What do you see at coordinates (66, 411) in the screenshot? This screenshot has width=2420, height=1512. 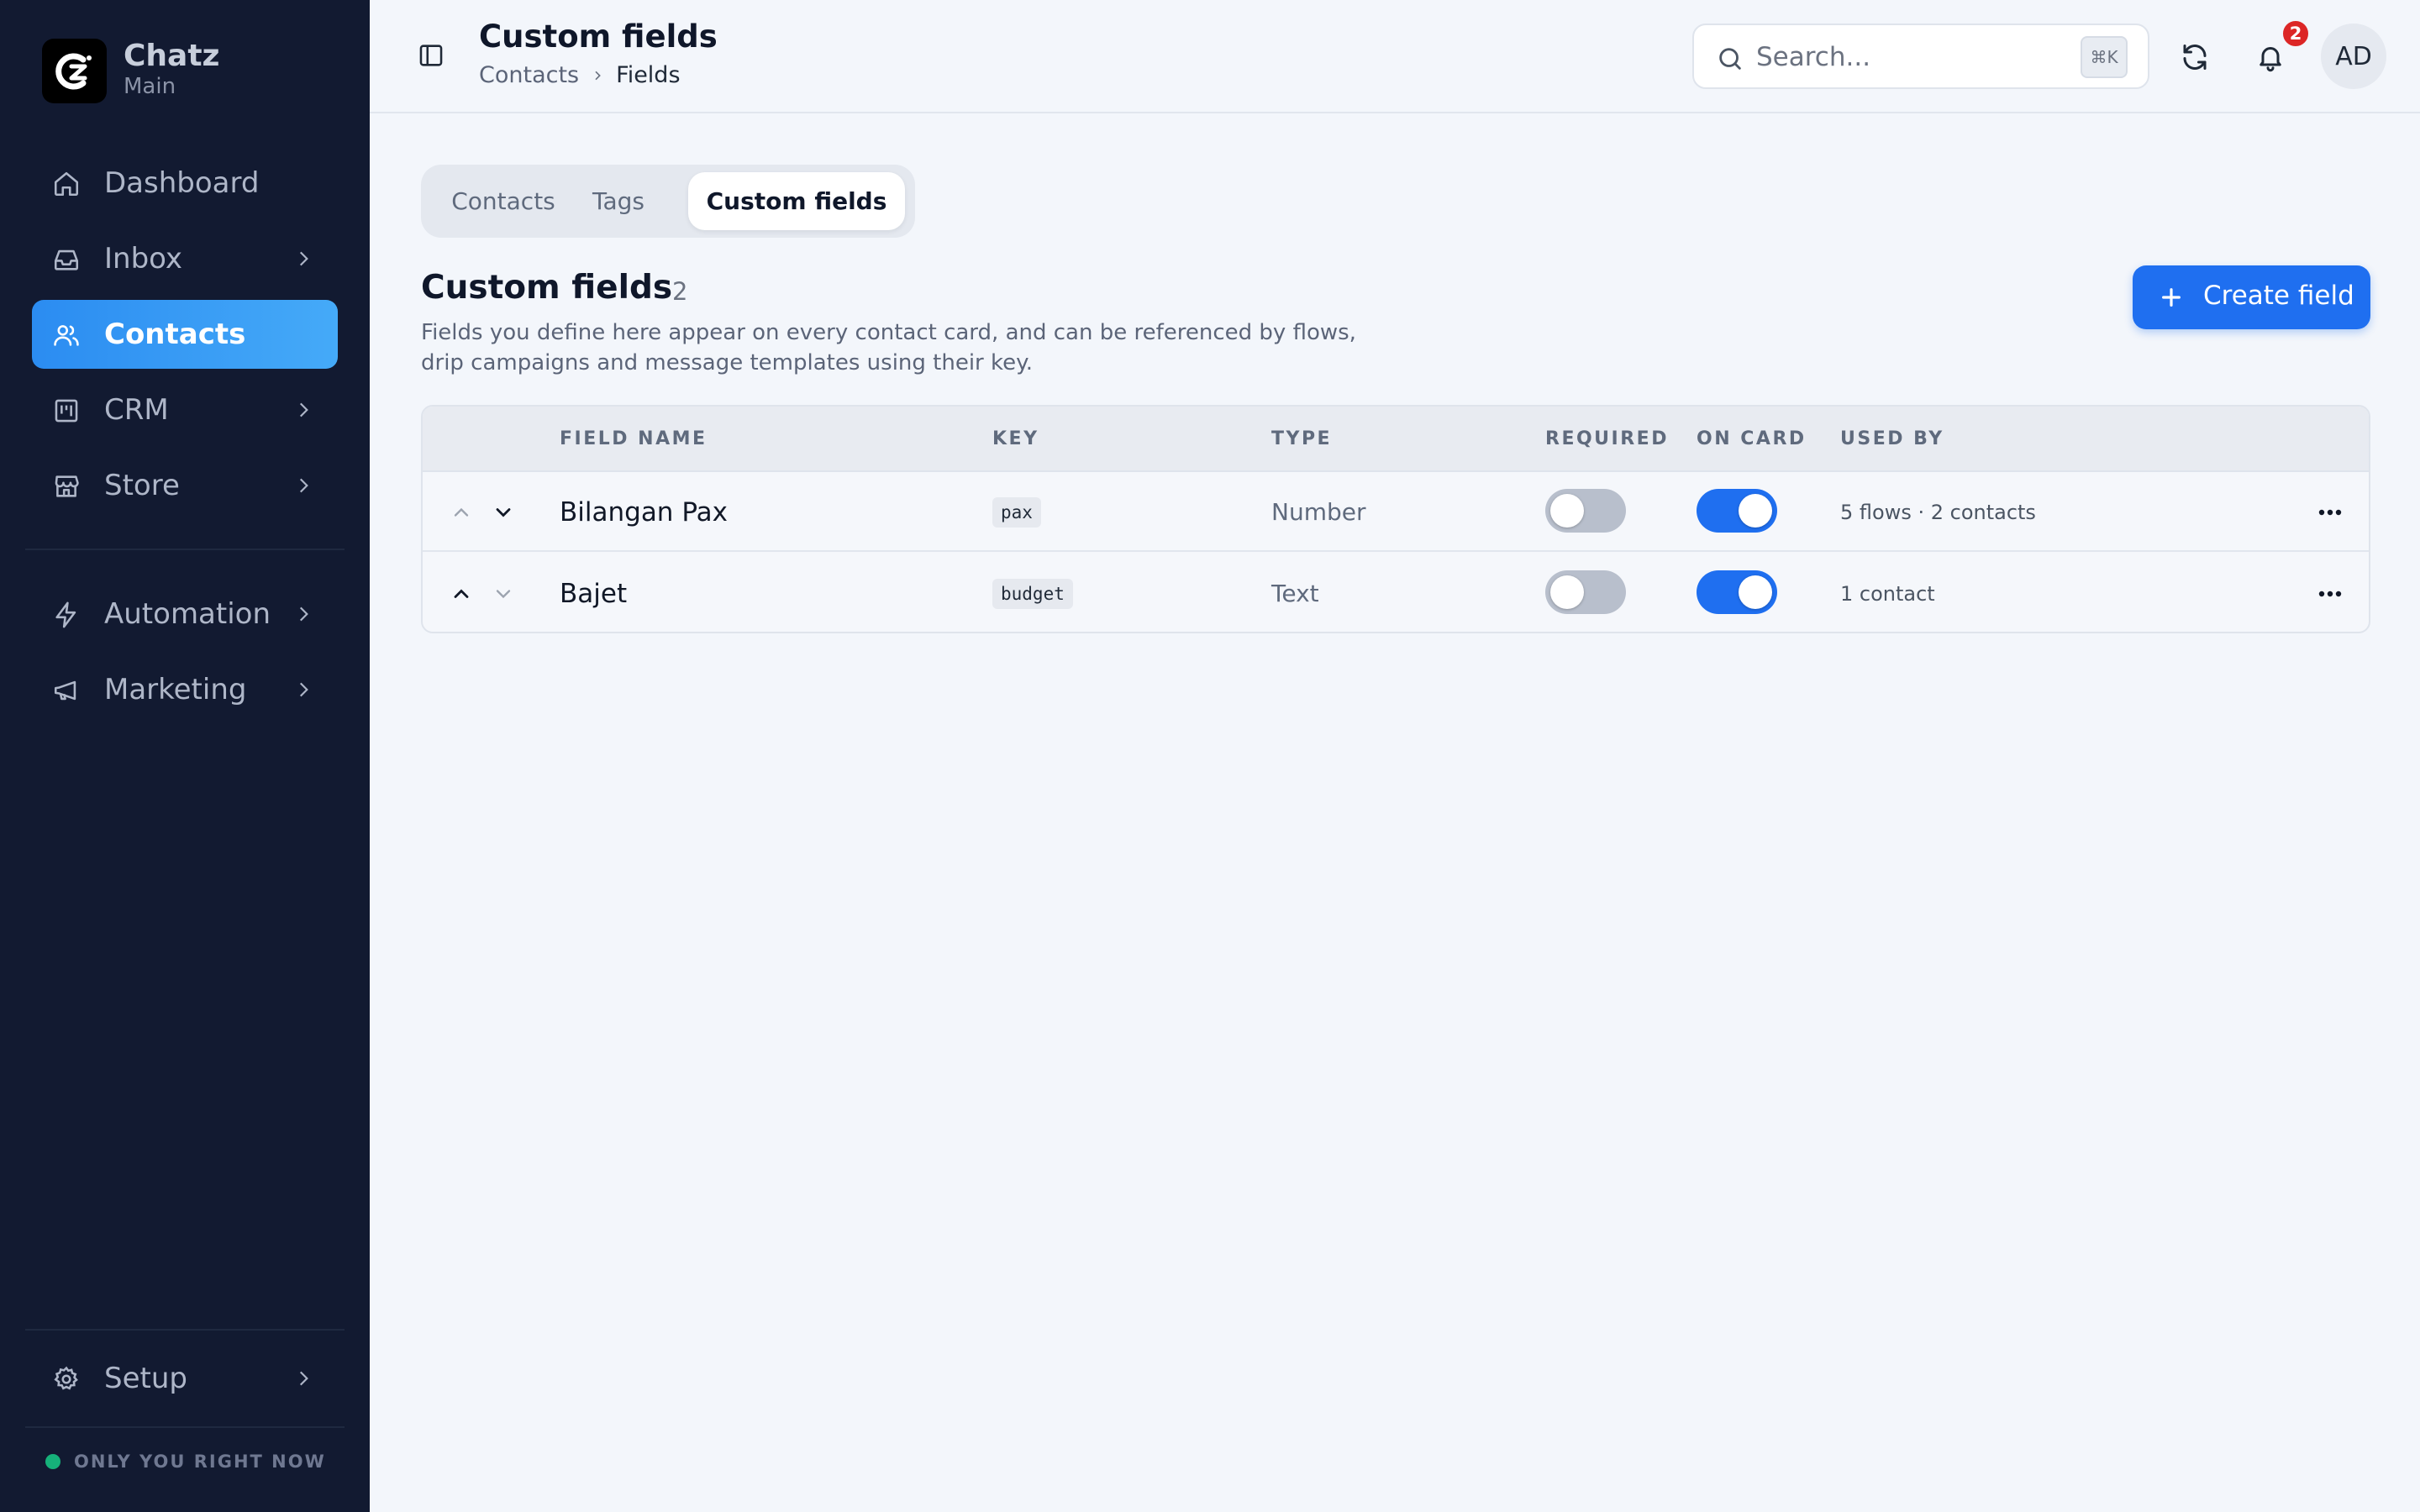 I see `kanban-icon` at bounding box center [66, 411].